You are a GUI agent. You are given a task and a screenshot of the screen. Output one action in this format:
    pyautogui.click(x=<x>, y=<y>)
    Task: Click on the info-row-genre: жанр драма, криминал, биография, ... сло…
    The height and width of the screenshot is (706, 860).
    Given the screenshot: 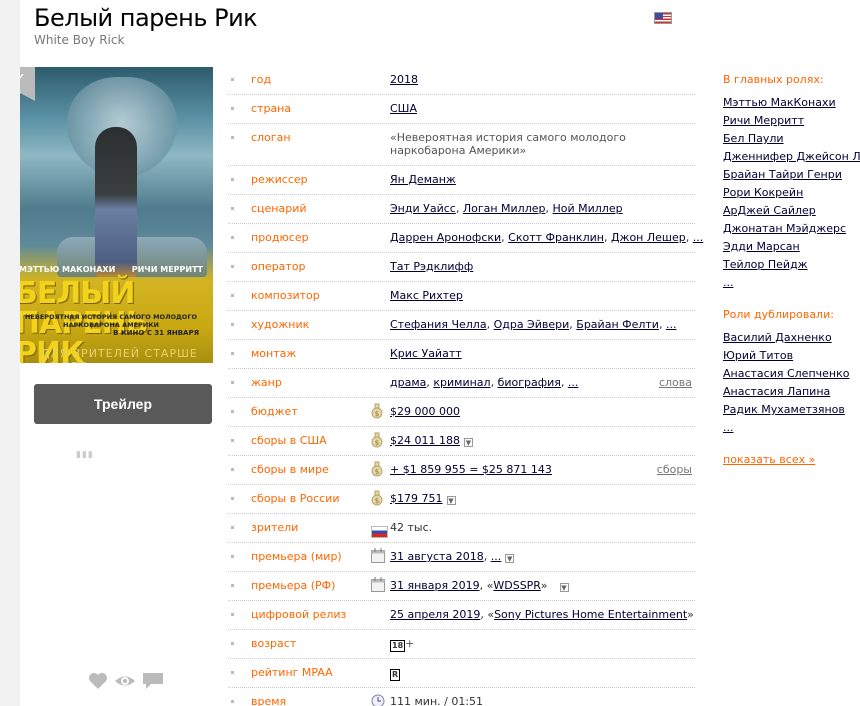 What is the action you would take?
    pyautogui.click(x=461, y=383)
    